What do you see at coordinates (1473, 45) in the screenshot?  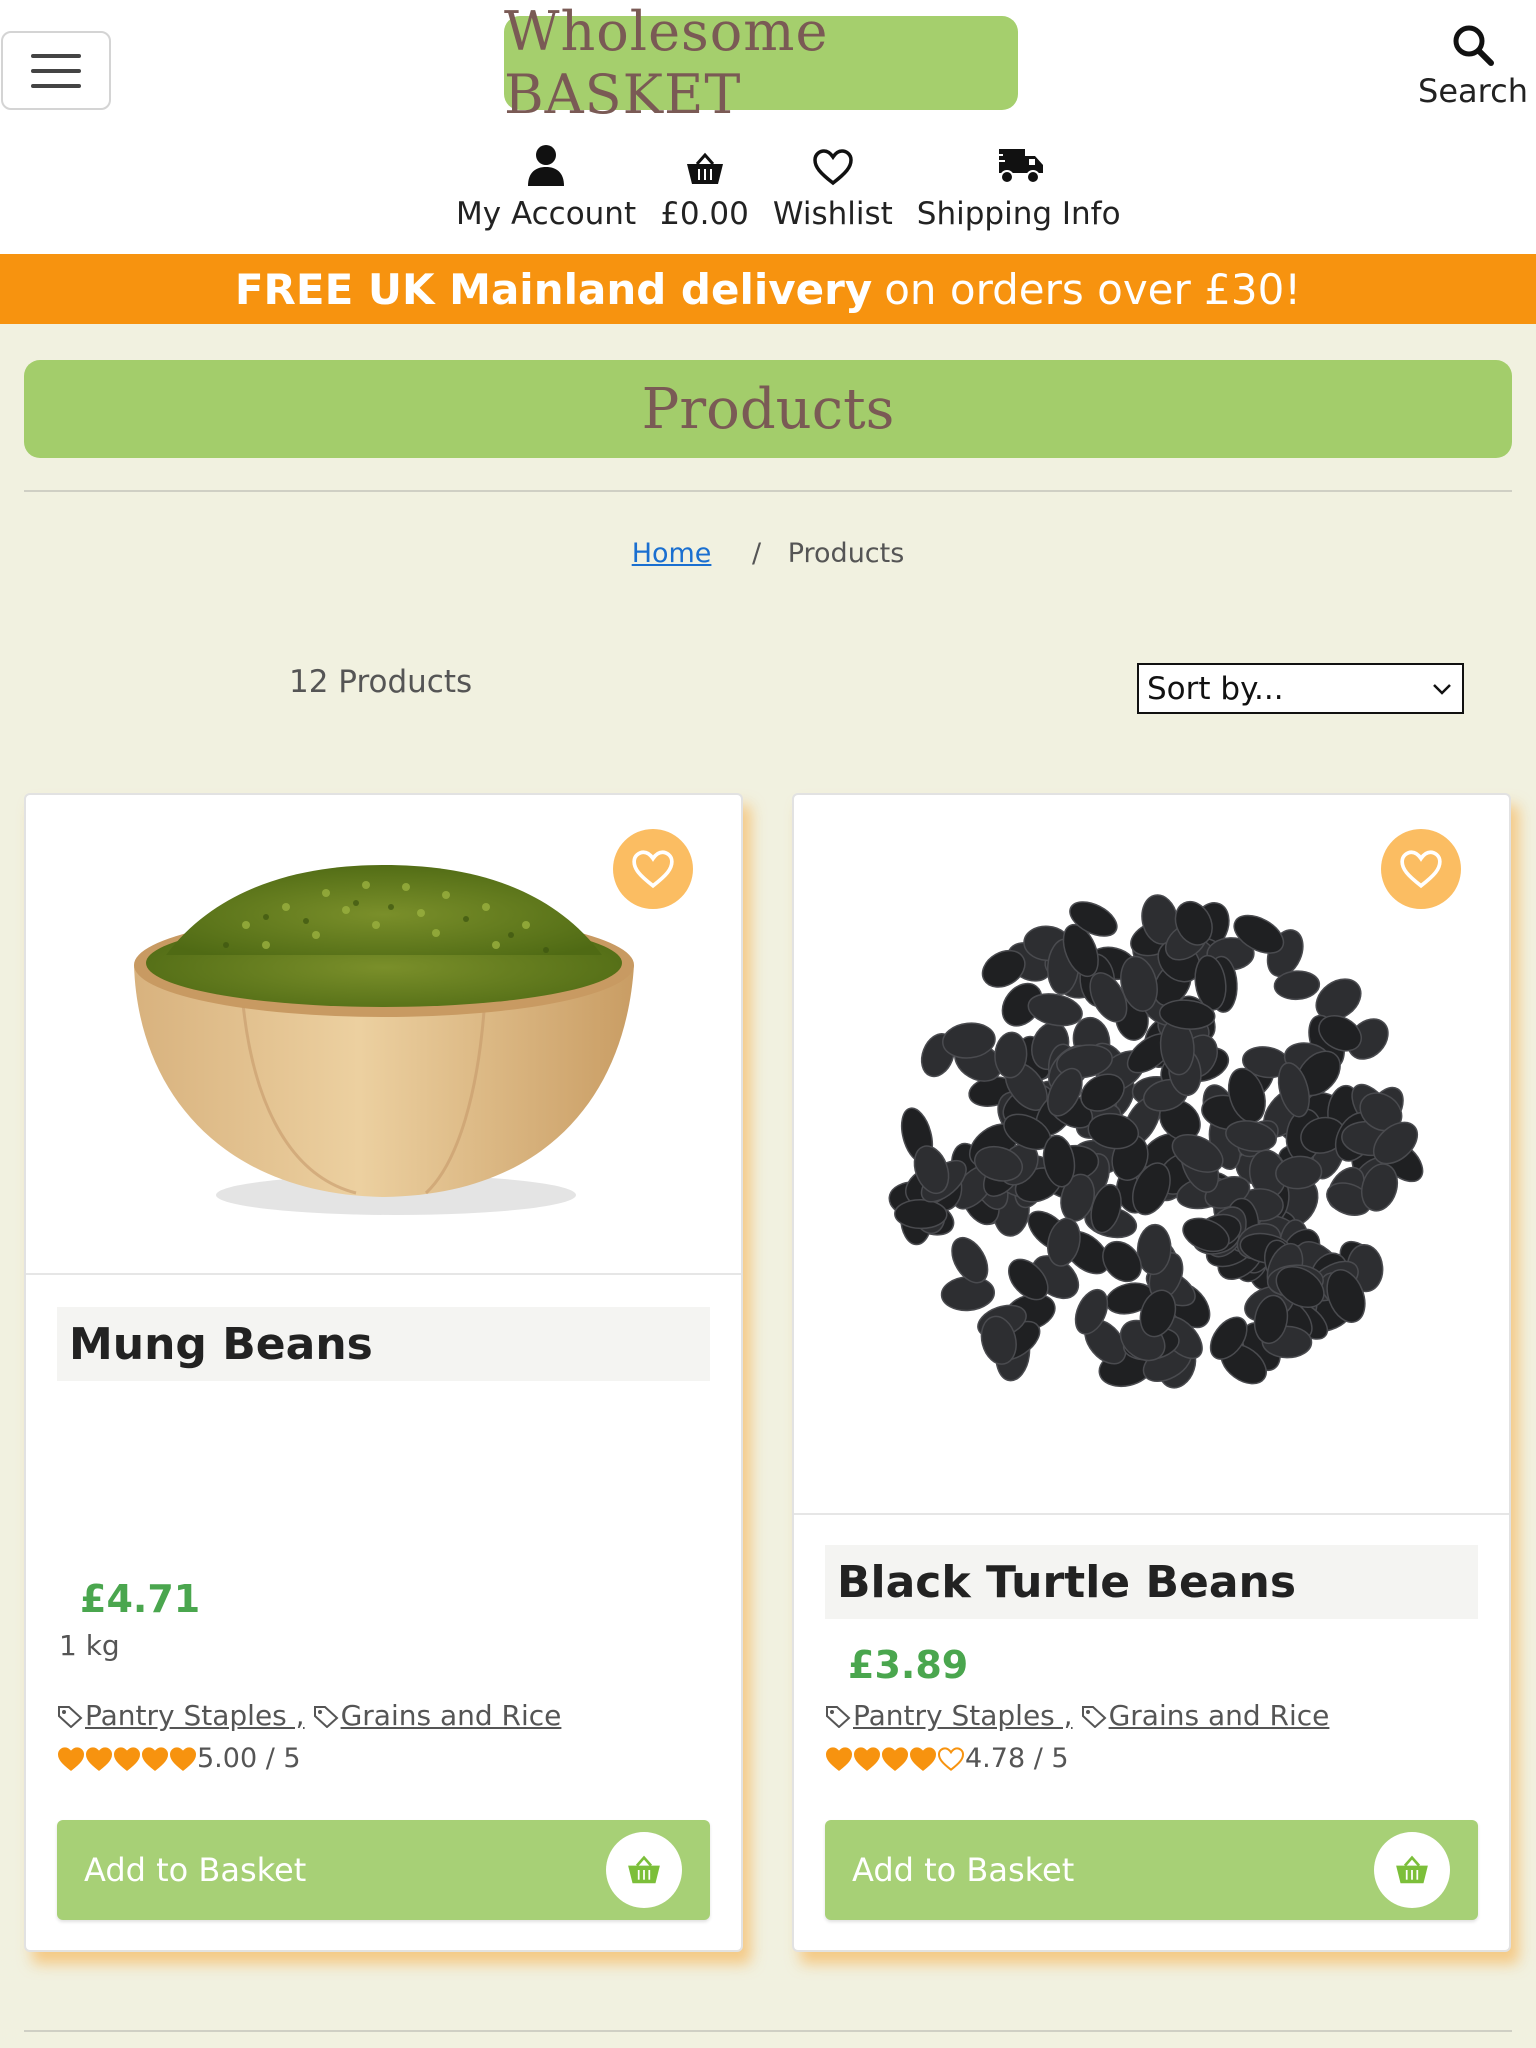 I see `search-icon` at bounding box center [1473, 45].